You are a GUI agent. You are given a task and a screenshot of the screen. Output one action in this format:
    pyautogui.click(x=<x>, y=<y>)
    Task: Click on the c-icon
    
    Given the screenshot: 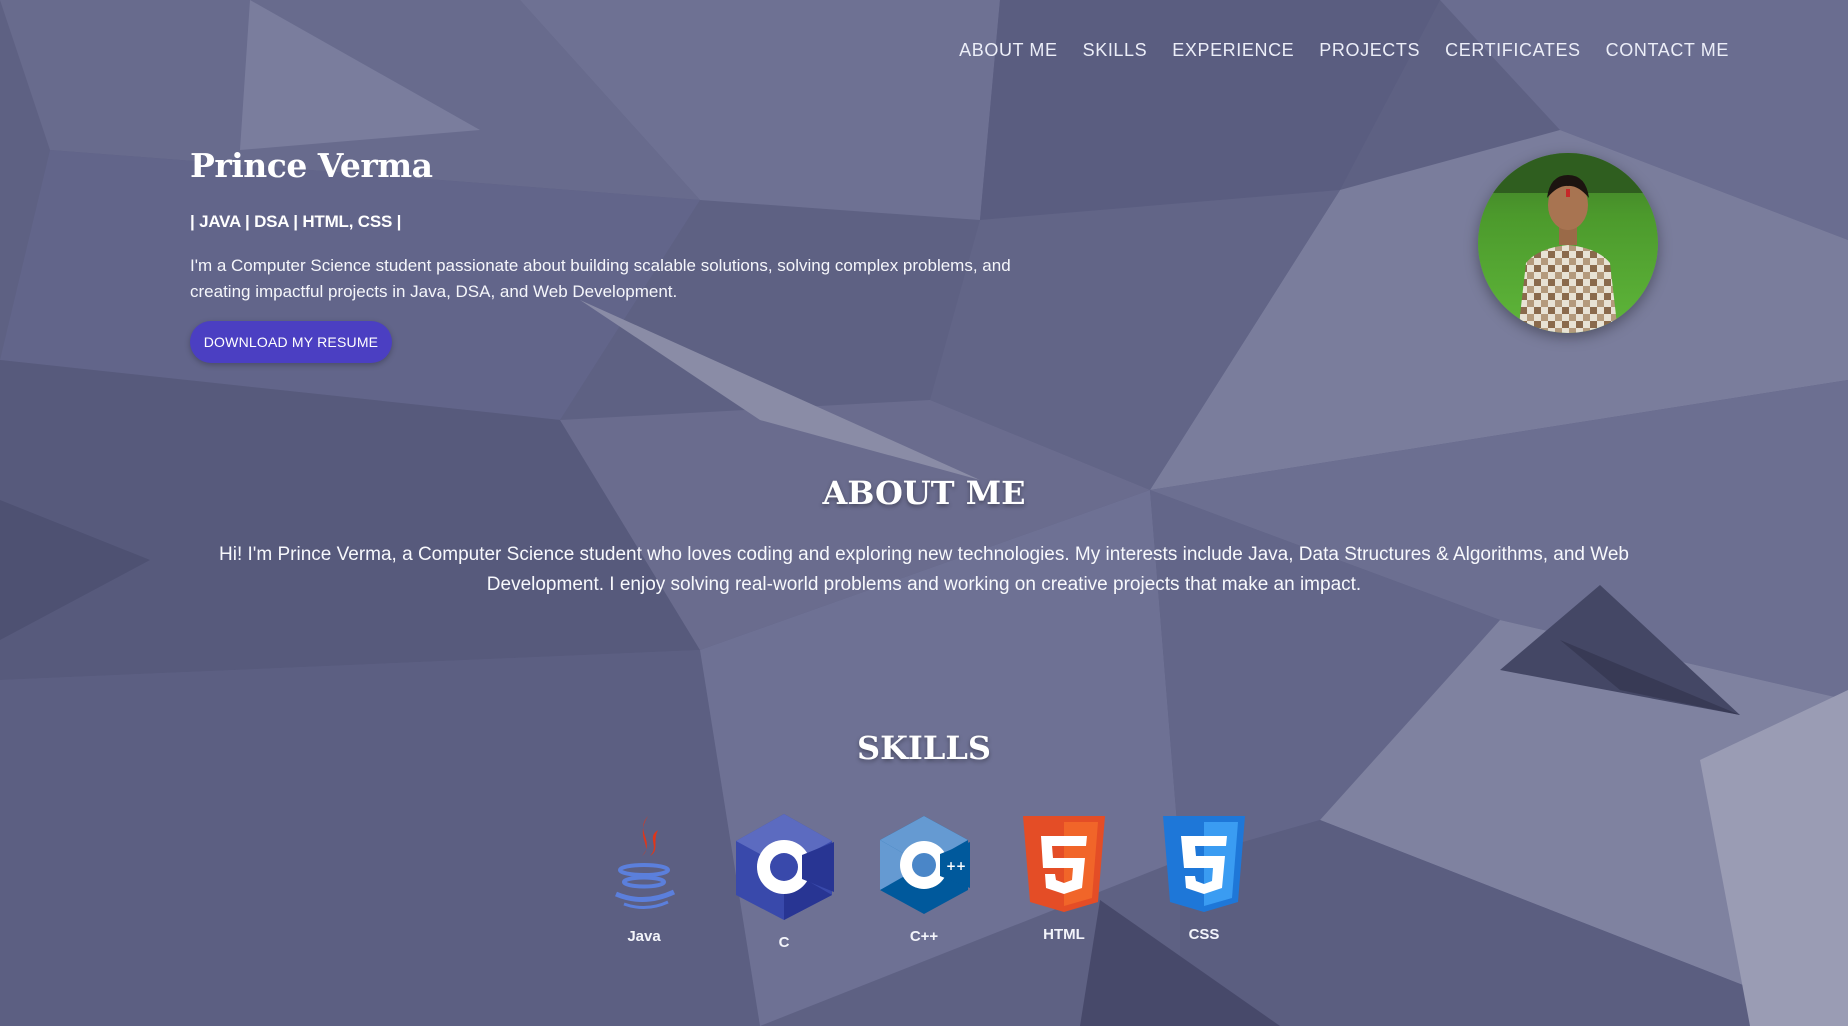 What is the action you would take?
    pyautogui.click(x=785, y=867)
    